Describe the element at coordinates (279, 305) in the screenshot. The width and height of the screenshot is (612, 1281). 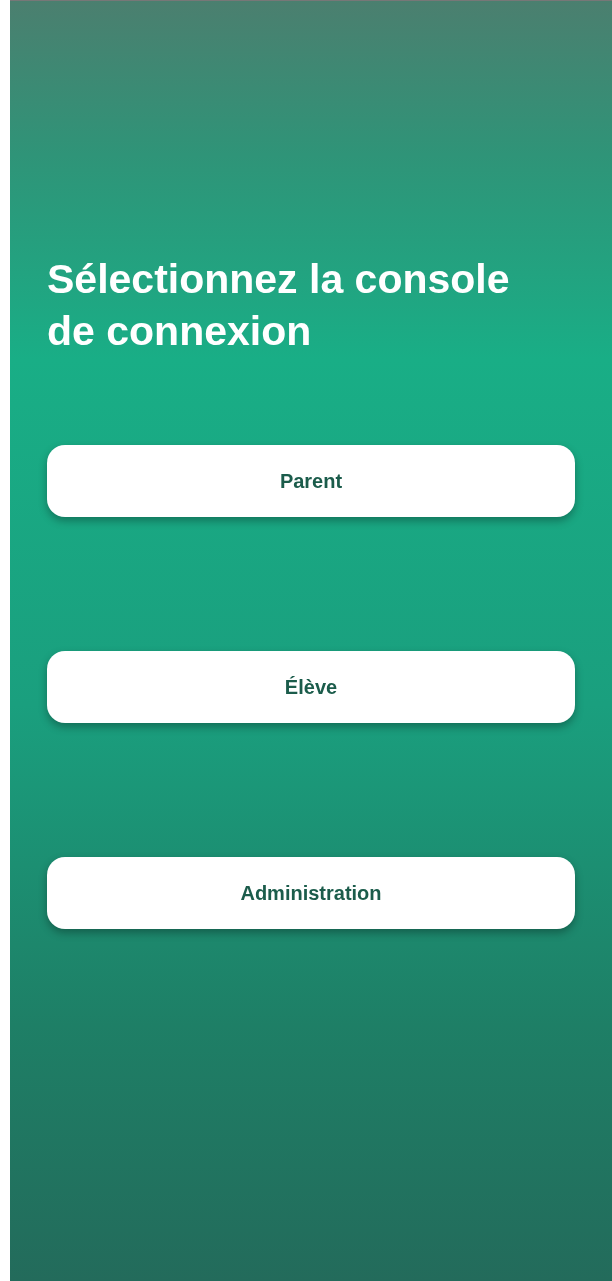
I see `page-title: Sélectionnez la console de connexion` at that location.